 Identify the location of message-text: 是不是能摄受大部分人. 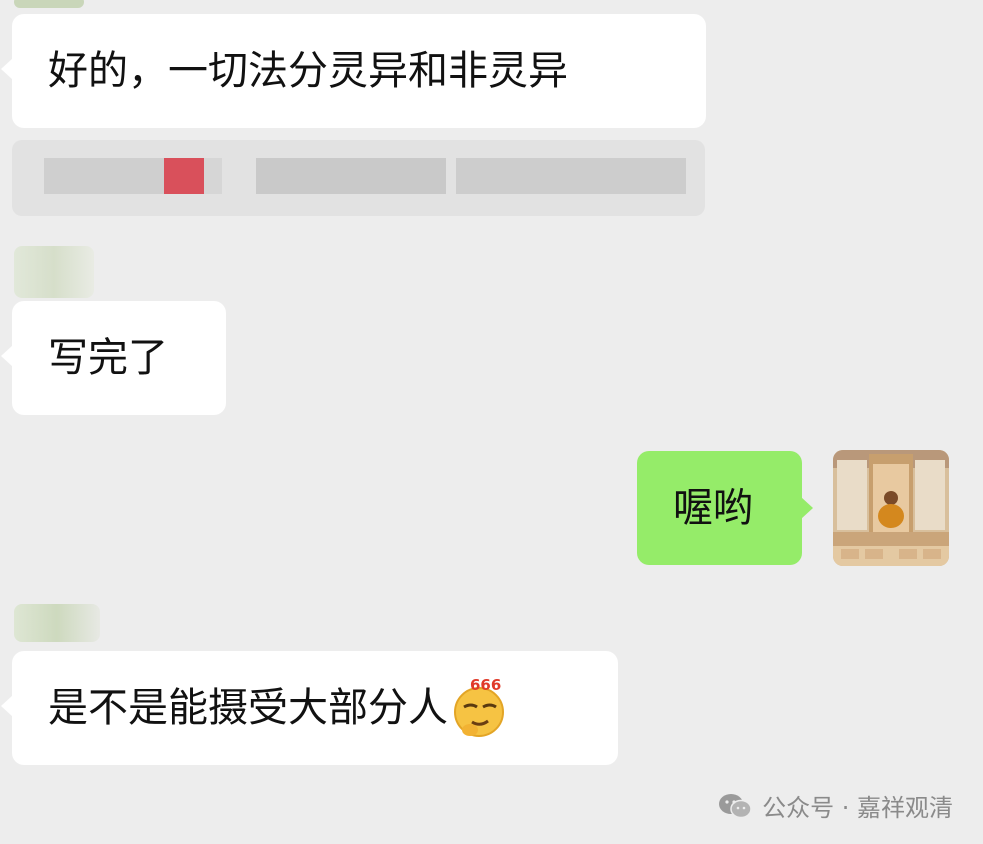
(248, 708).